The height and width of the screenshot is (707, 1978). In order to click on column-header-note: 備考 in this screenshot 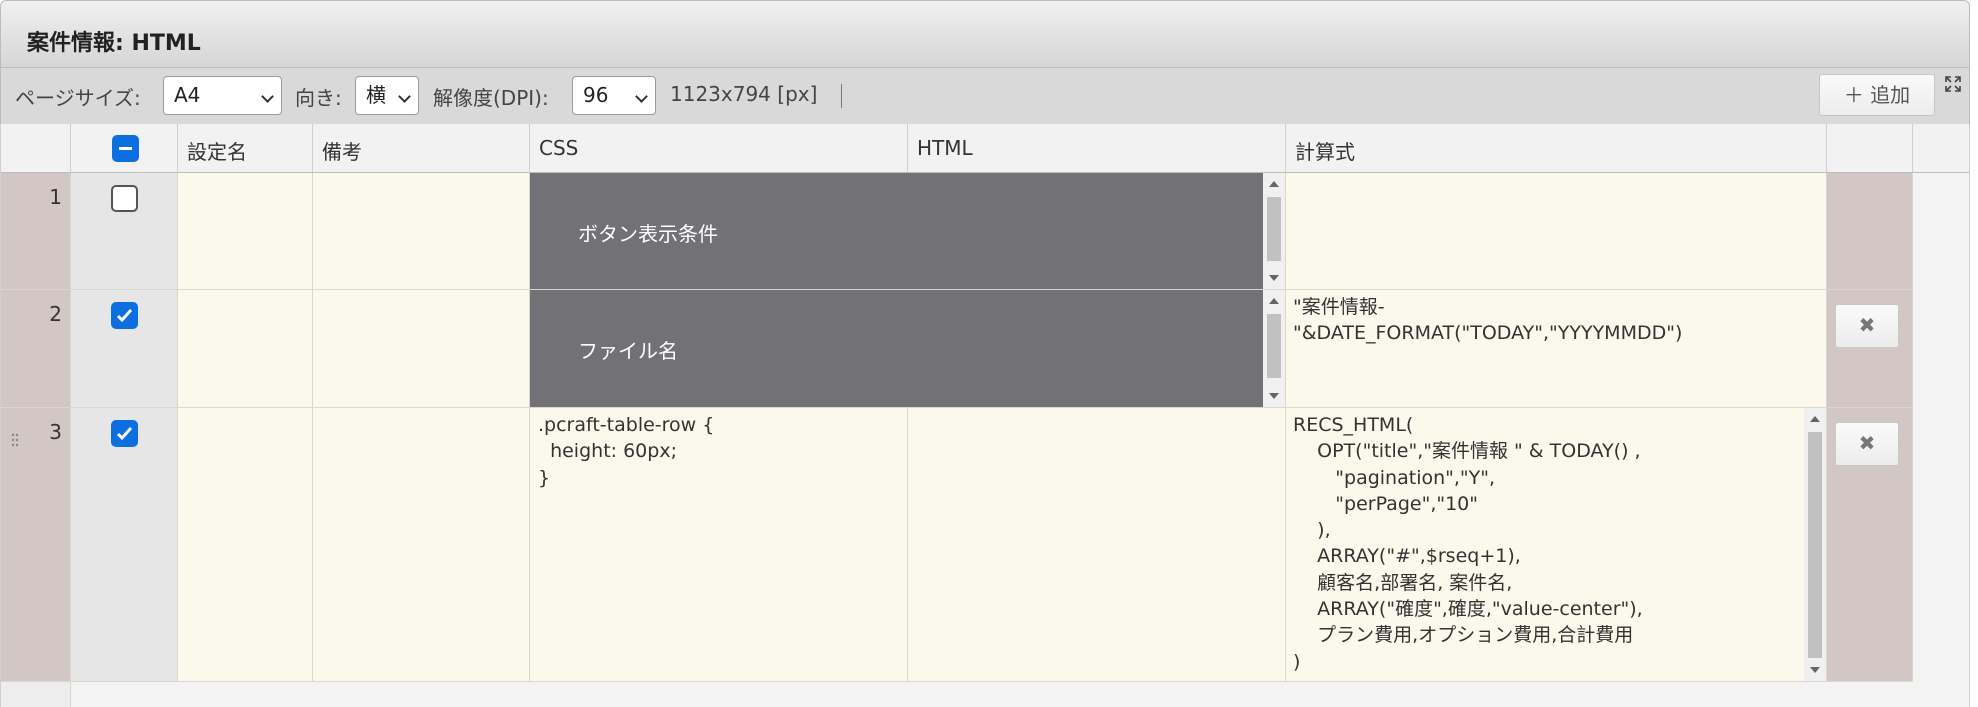, I will do `click(342, 152)`.